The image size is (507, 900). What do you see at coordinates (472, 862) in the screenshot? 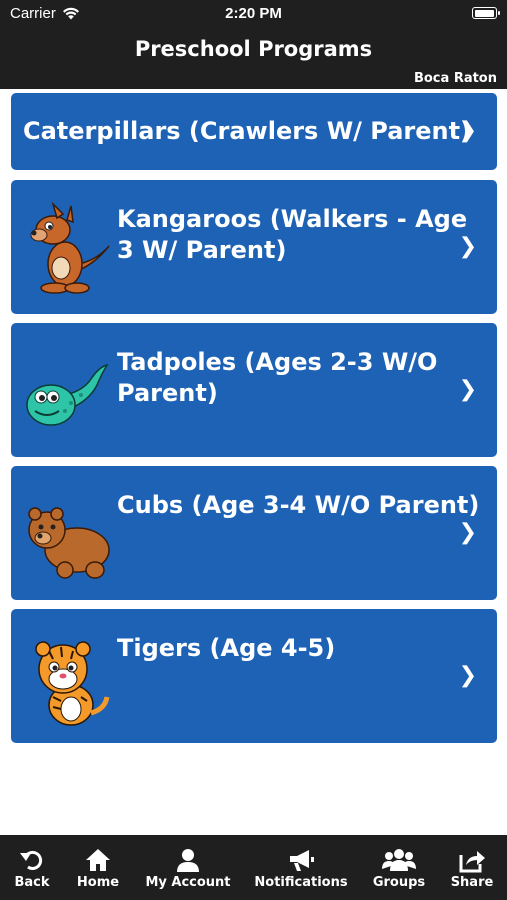
I see `share-icon` at bounding box center [472, 862].